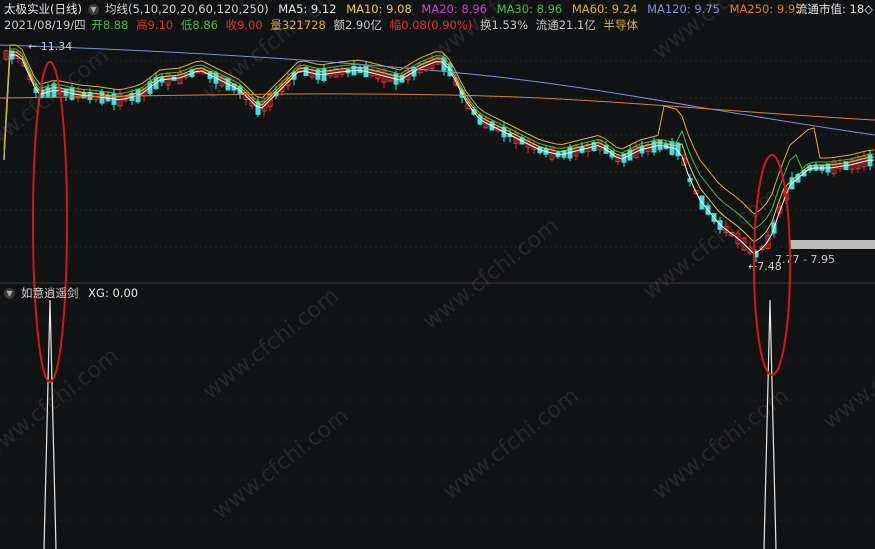  I want to click on signal-spike, so click(50, 424).